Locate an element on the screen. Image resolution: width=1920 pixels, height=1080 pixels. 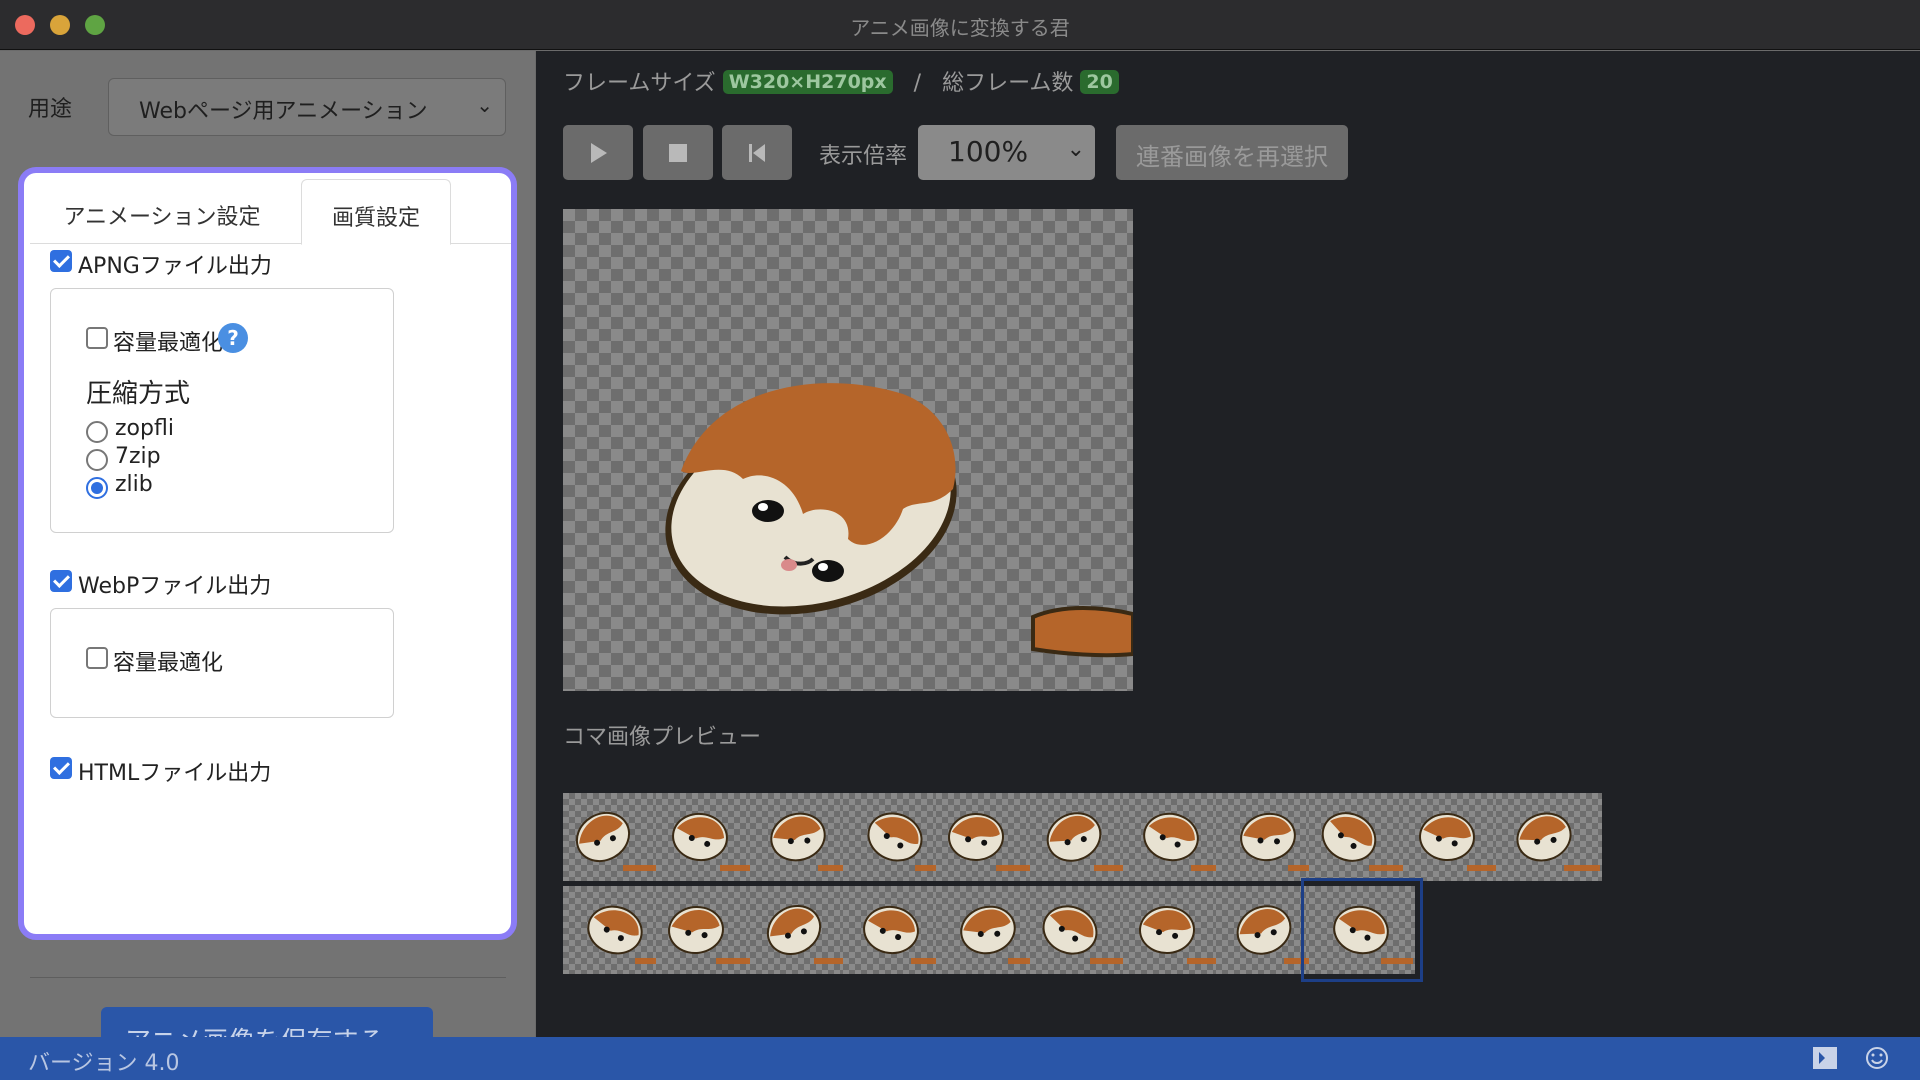
radio-zlib-label: zlib is located at coordinates (134, 484).